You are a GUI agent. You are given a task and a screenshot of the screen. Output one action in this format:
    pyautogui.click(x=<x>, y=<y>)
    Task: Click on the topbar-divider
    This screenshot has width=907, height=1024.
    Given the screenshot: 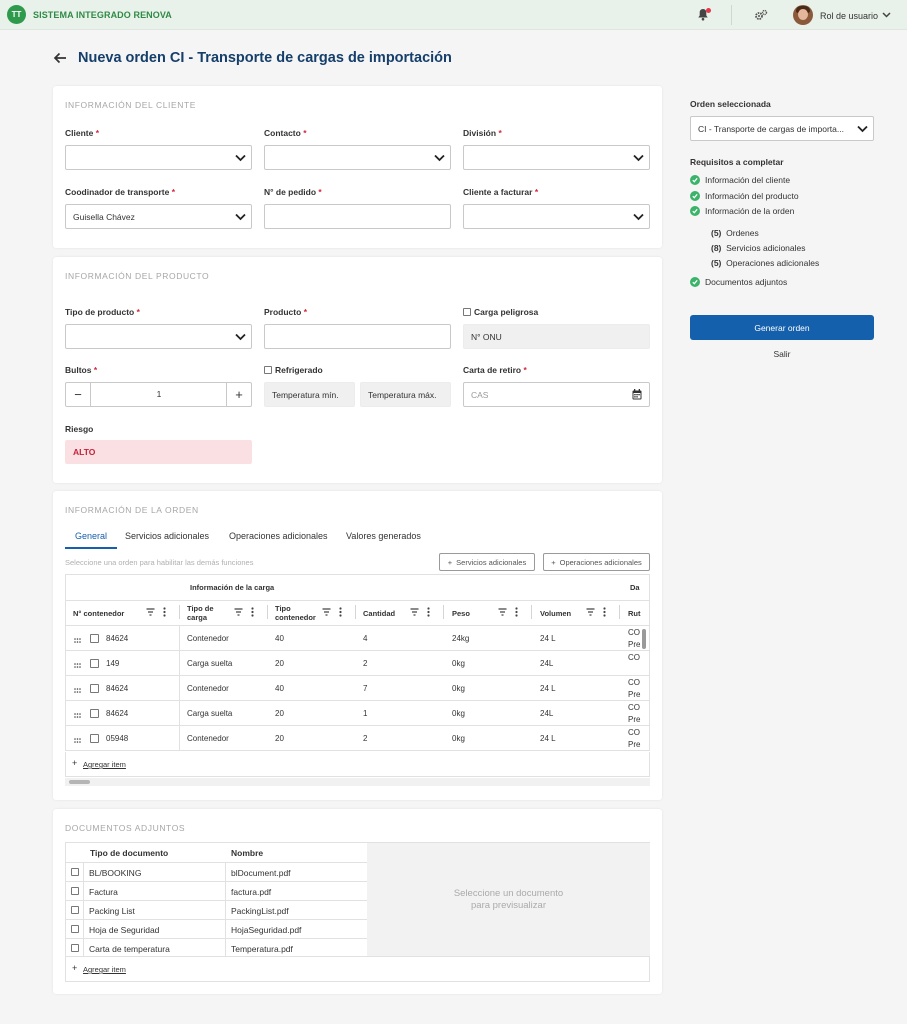 What is the action you would take?
    pyautogui.click(x=731, y=15)
    